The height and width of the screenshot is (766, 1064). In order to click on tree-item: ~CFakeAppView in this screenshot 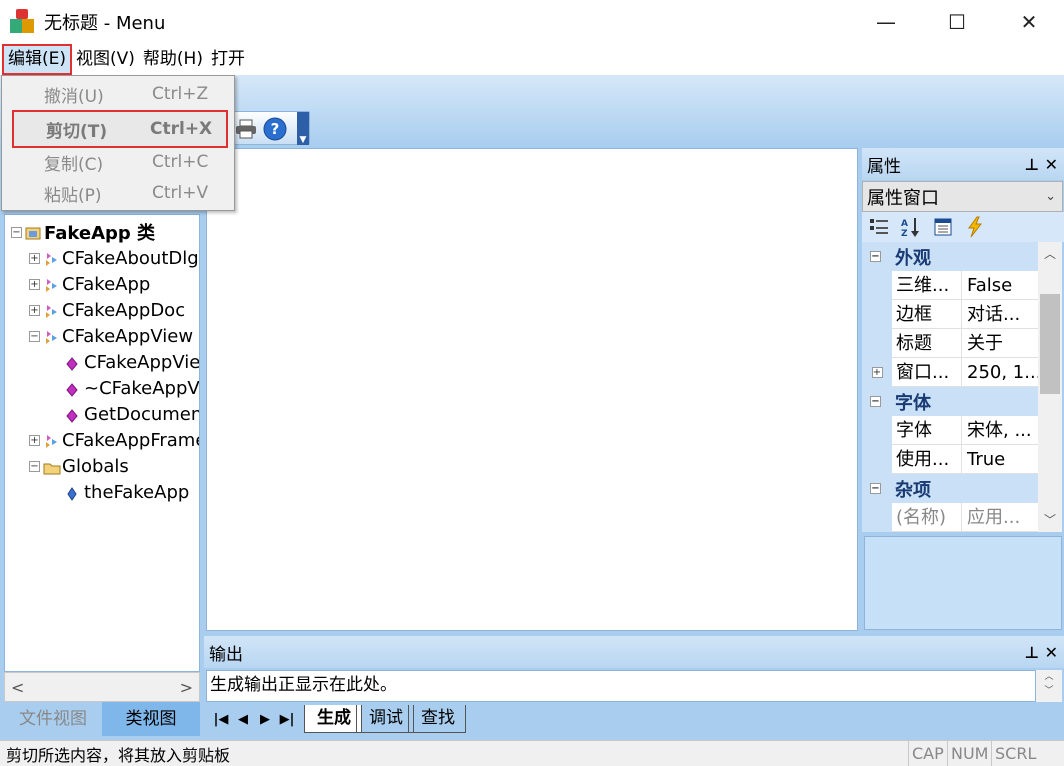, I will do `click(132, 388)`.